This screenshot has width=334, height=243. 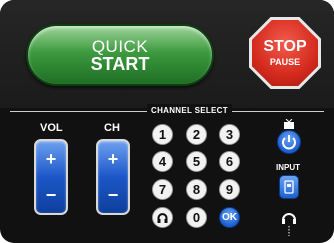 I want to click on return-button, so click(x=162, y=217).